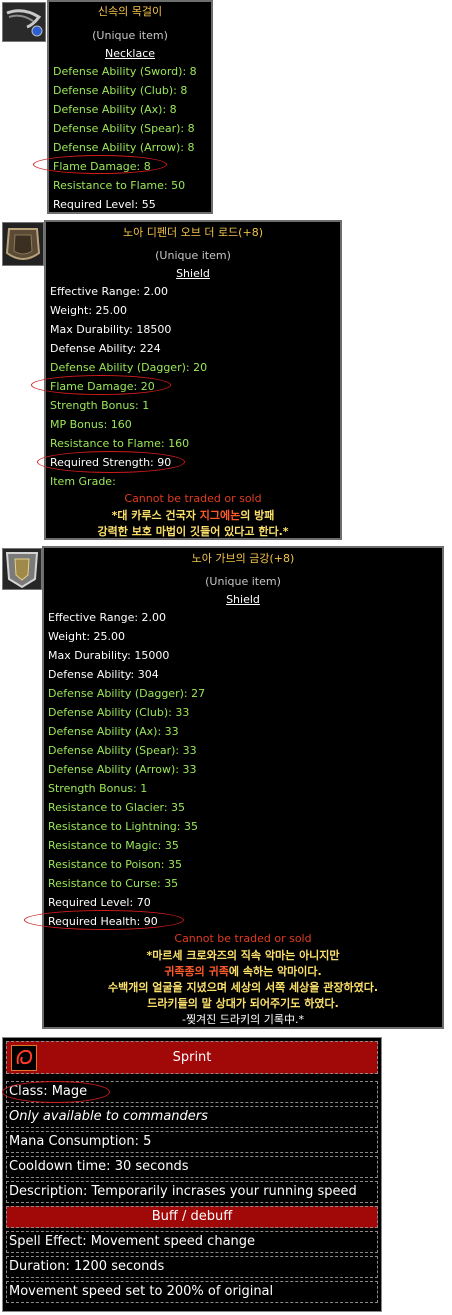 Image resolution: width=452 pixels, height=1315 pixels. Describe the element at coordinates (124, 128) in the screenshot. I see `item-stat: Defense Ability (Spear): 8` at that location.